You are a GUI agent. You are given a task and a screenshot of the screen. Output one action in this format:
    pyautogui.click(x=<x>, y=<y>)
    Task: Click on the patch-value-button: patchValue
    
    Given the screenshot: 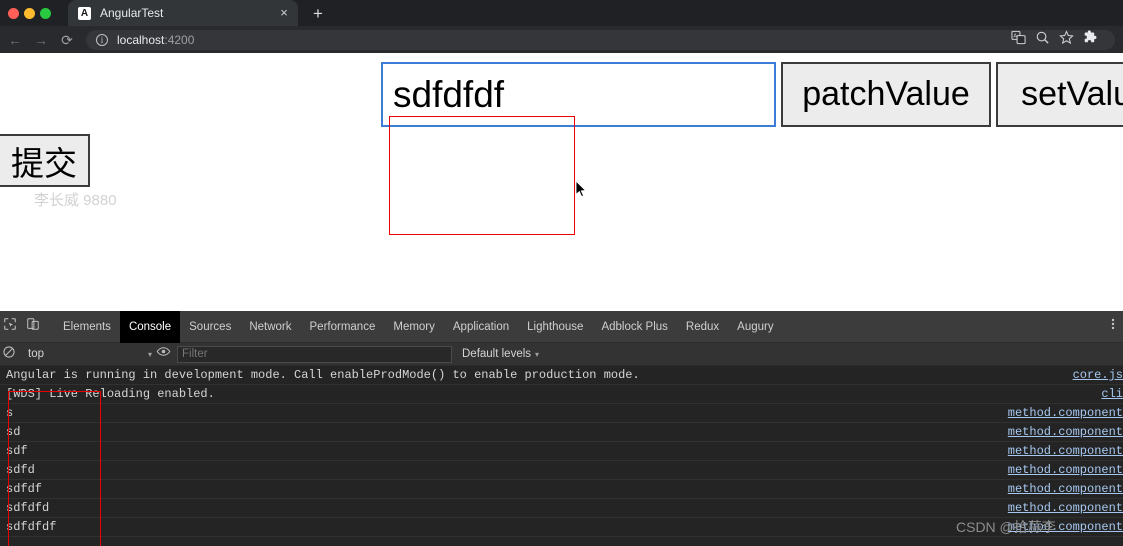 What is the action you would take?
    pyautogui.click(x=886, y=94)
    